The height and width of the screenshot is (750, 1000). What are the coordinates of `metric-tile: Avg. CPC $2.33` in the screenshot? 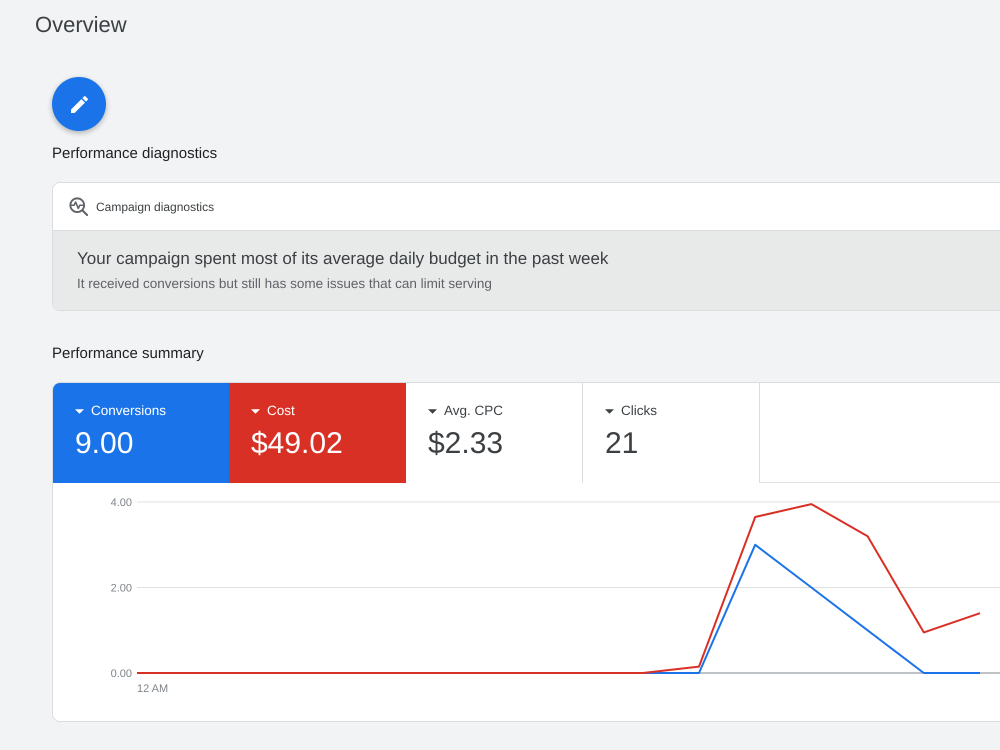 It's located at (494, 433).